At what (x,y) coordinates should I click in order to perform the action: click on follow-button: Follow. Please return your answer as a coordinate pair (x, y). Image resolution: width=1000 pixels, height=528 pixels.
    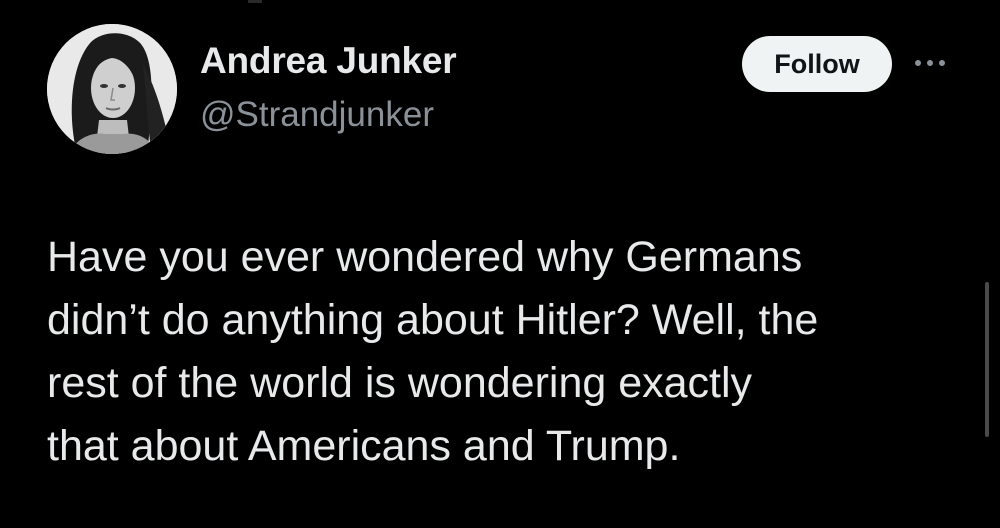
    Looking at the image, I should click on (817, 64).